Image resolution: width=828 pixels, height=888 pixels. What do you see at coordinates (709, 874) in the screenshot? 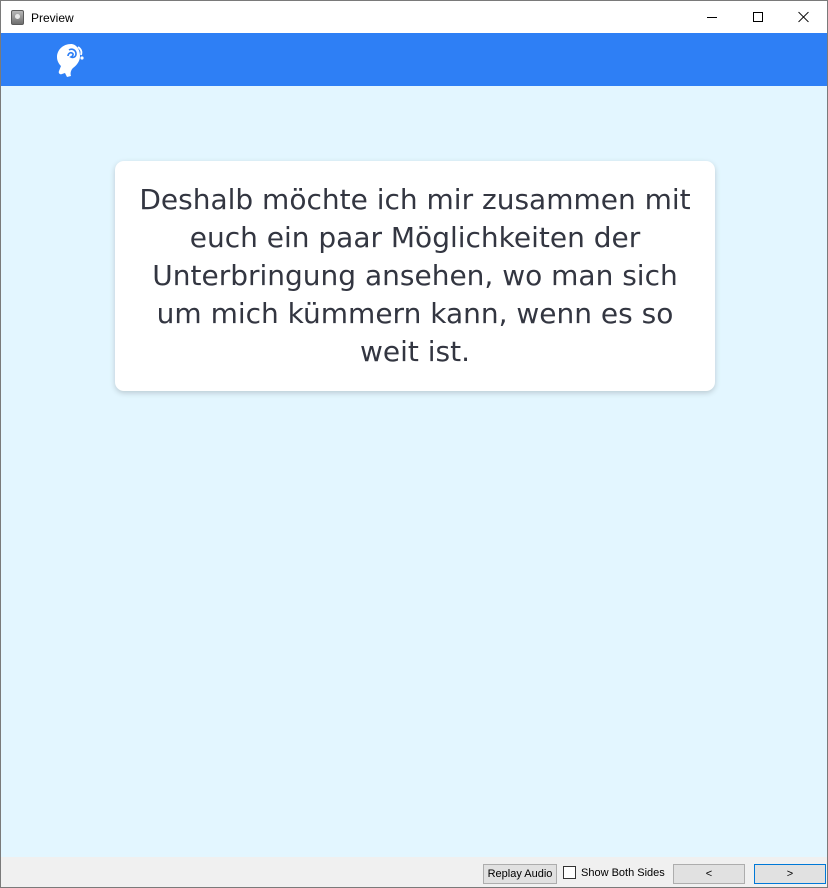
I see `previous-button: <` at bounding box center [709, 874].